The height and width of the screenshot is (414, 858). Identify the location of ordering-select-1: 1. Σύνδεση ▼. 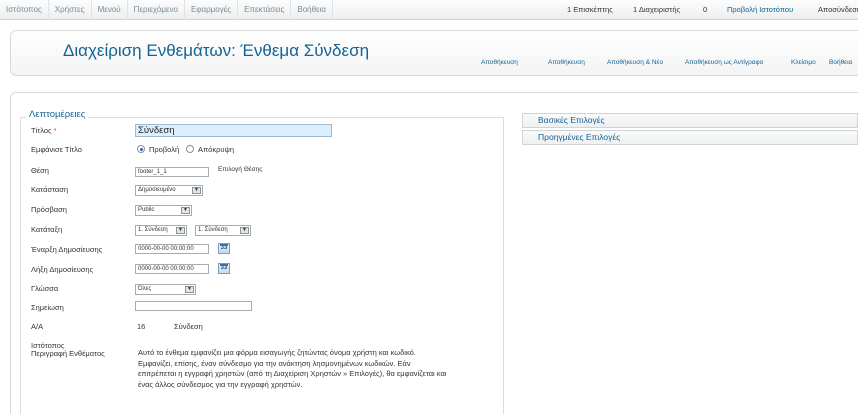
(161, 230).